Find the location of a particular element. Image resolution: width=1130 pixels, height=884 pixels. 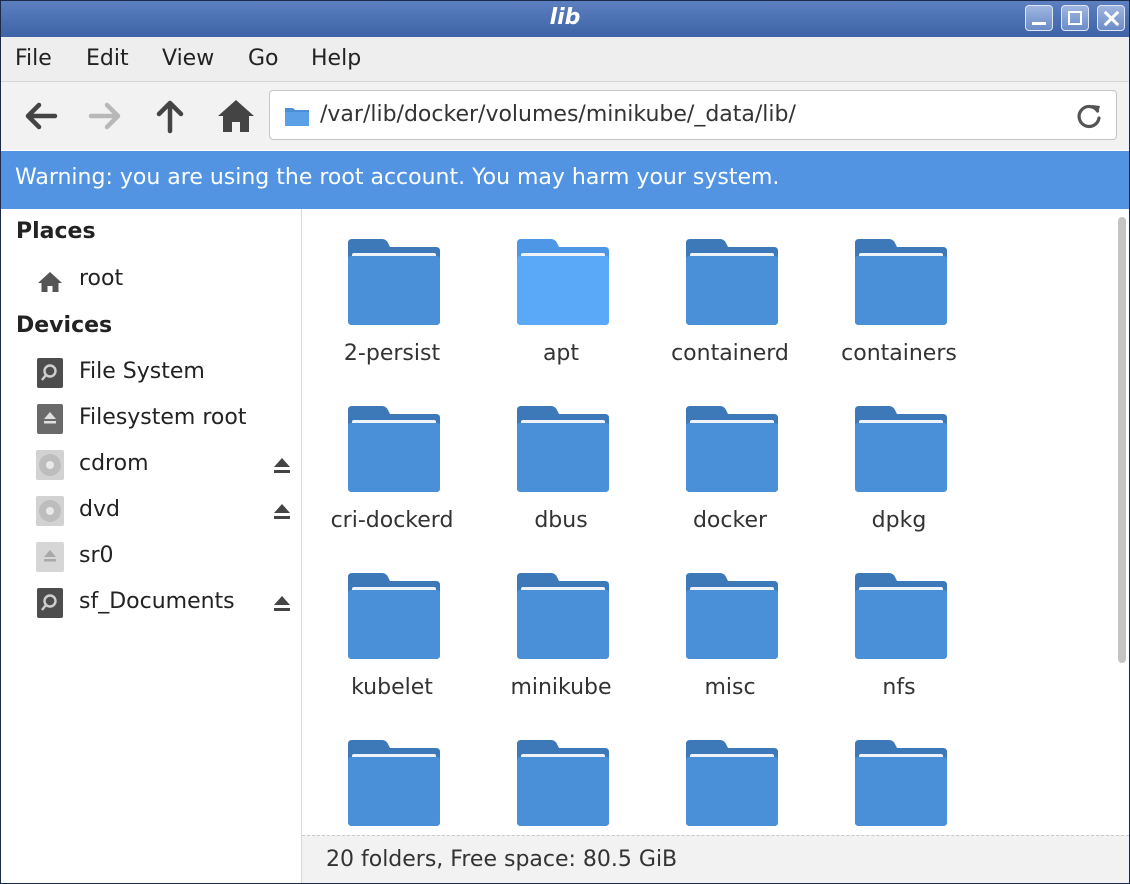

sidebar-item-file-system: File System is located at coordinates (151, 373).